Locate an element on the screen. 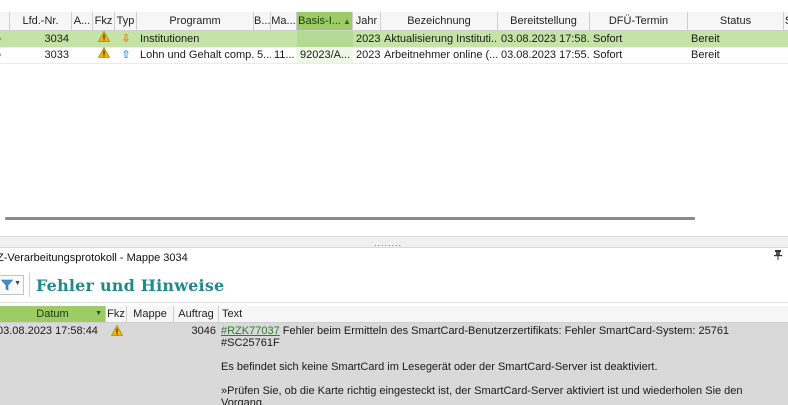 The image size is (788, 405). upload-arrow-icon: ⇧ is located at coordinates (126, 55).